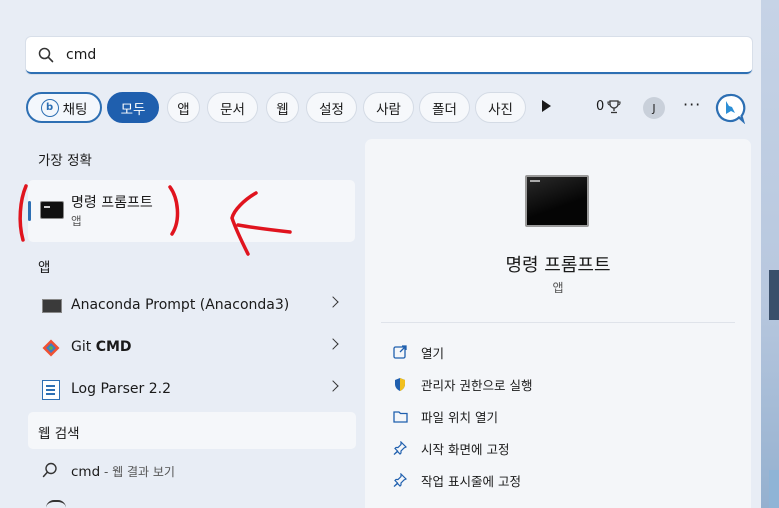  Describe the element at coordinates (49, 107) in the screenshot. I see `bing-chat-icon: b` at that location.